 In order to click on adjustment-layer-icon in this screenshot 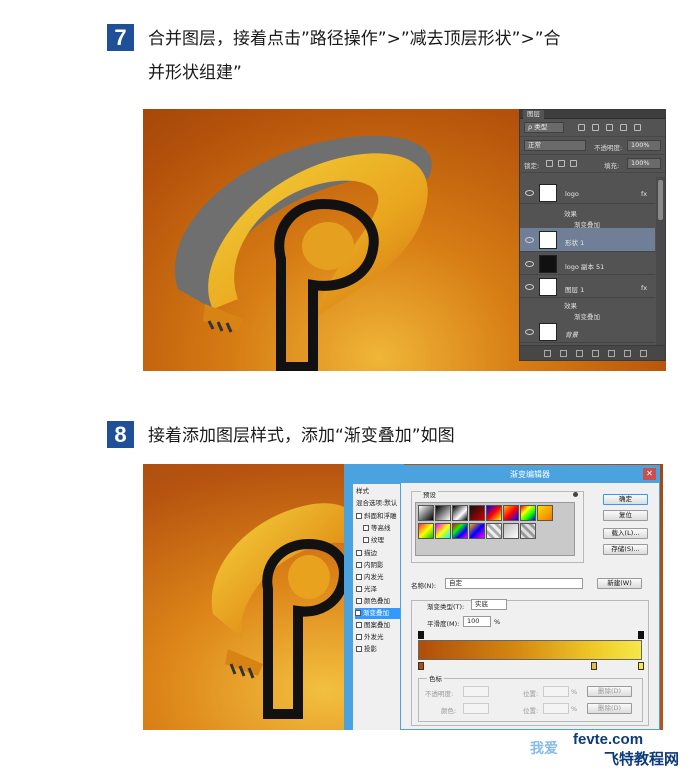, I will do `click(595, 353)`.